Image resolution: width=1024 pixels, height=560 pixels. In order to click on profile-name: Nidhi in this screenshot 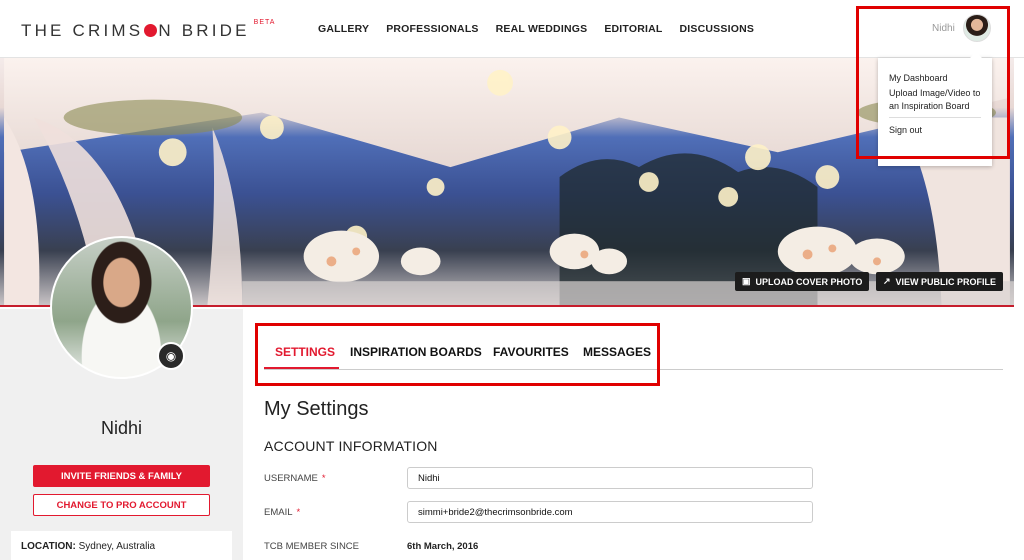, I will do `click(121, 428)`.